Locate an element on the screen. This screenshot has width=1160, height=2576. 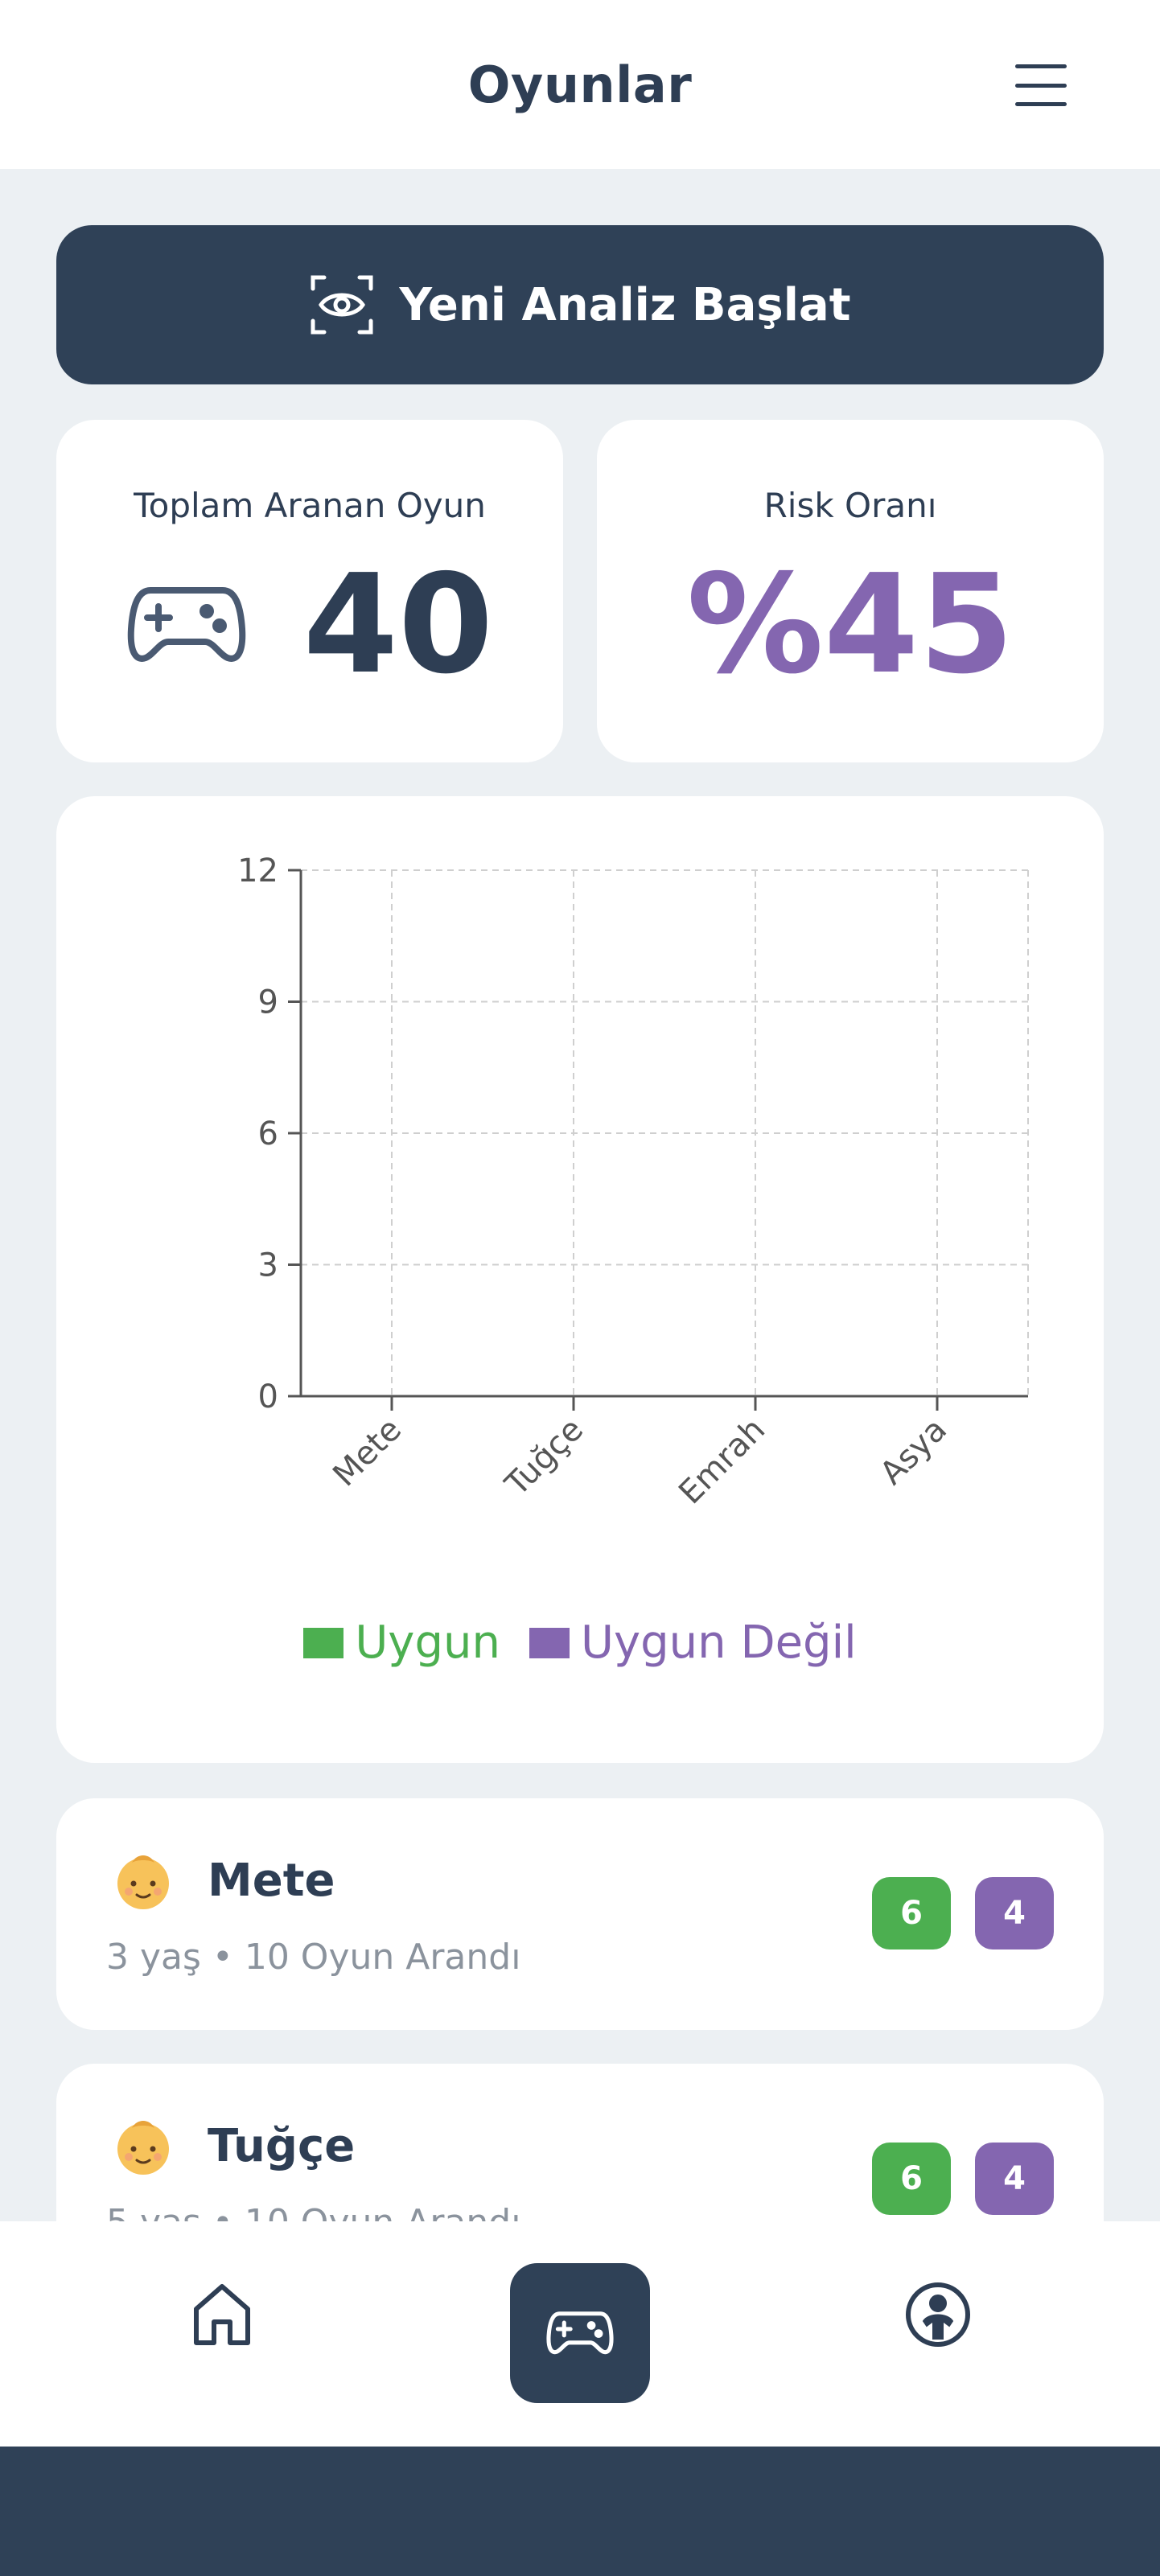
legend-label-bad: Uygun Değil is located at coordinates (718, 1643).